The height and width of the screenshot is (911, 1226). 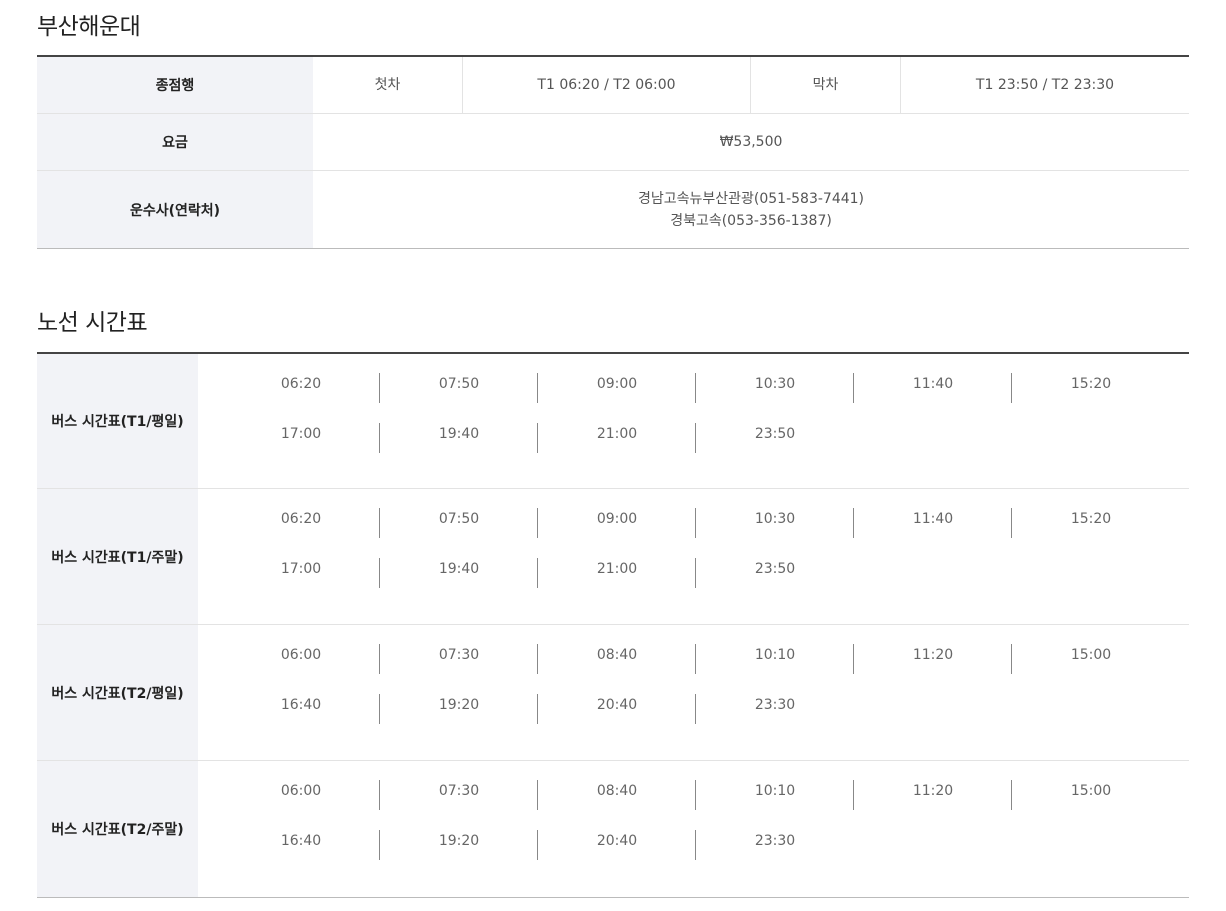 I want to click on operator-label: 운수사(연락처), so click(x=175, y=209).